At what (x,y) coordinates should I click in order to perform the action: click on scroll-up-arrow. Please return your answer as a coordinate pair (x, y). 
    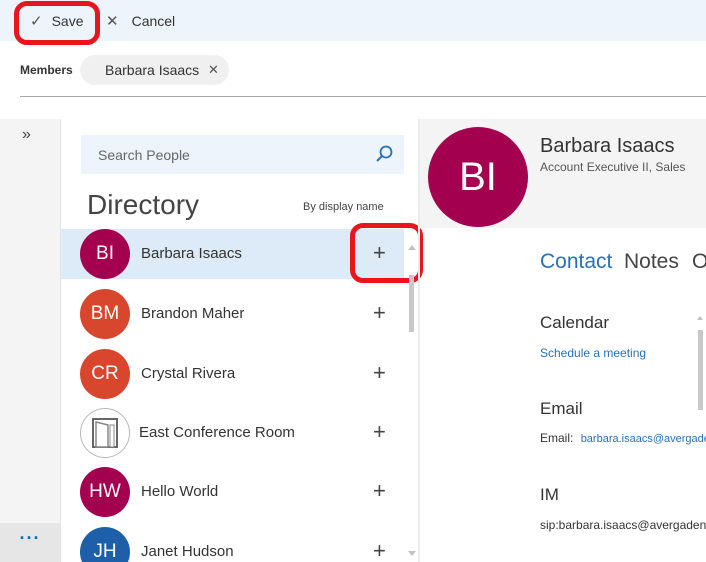
    Looking at the image, I should click on (412, 247).